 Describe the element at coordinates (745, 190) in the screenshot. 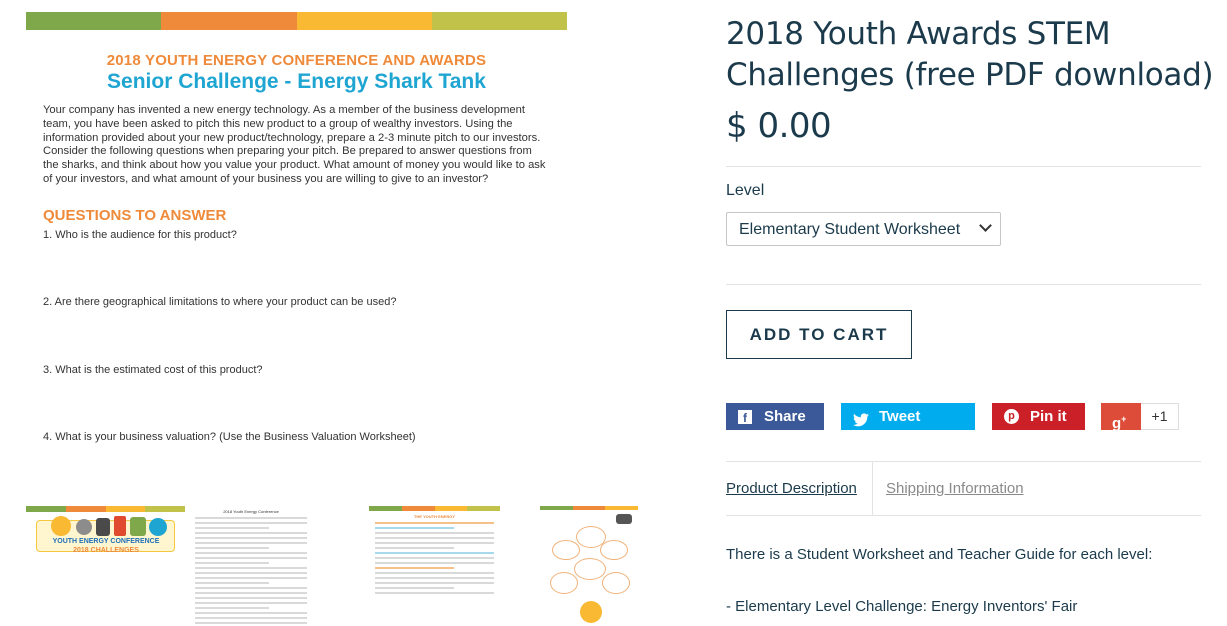

I see `level-label: Level` at that location.